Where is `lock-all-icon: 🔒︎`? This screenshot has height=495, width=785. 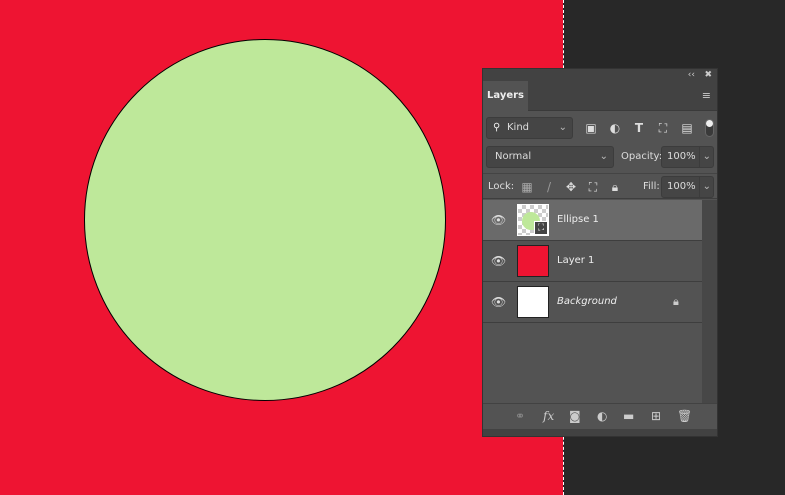 lock-all-icon: 🔒︎ is located at coordinates (615, 187).